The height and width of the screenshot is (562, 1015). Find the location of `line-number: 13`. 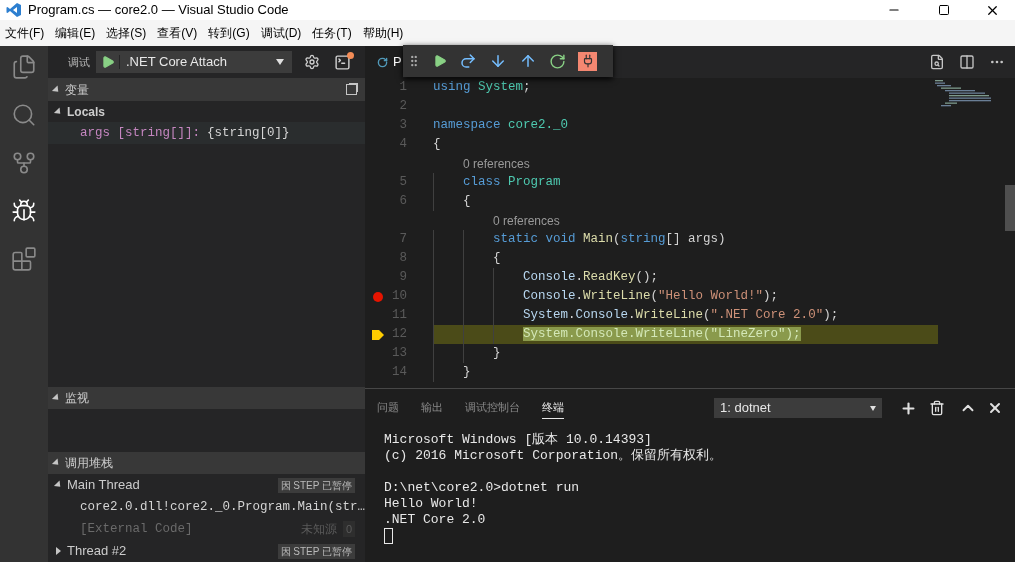

line-number: 13 is located at coordinates (399, 354).